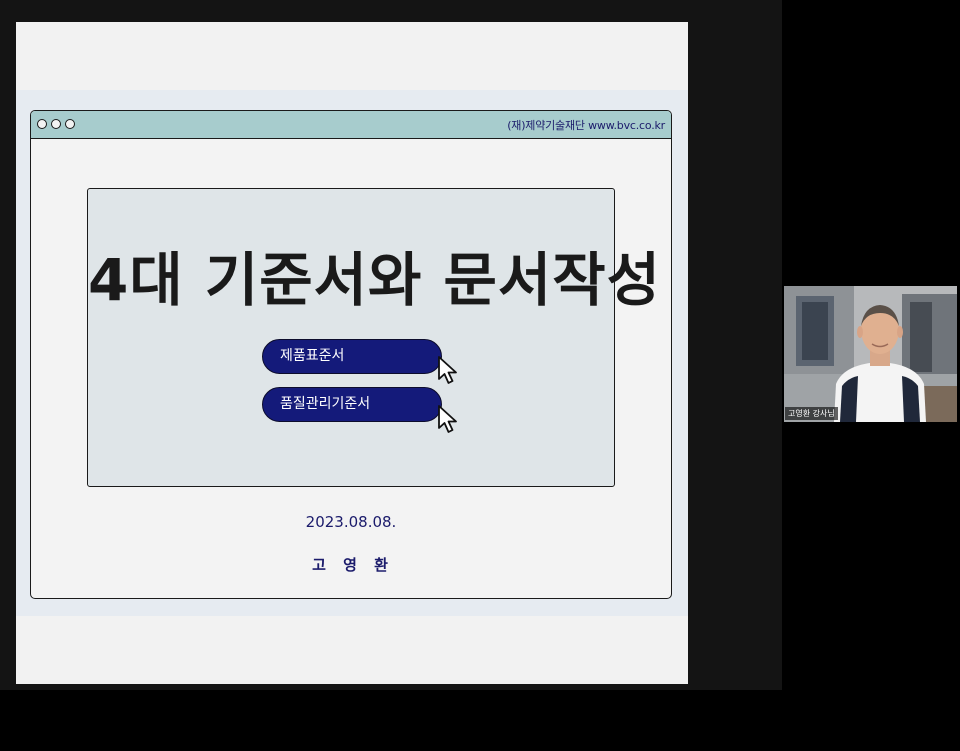 This screenshot has height=751, width=960. I want to click on participant-video-tile: 고영환 강사님, so click(870, 354).